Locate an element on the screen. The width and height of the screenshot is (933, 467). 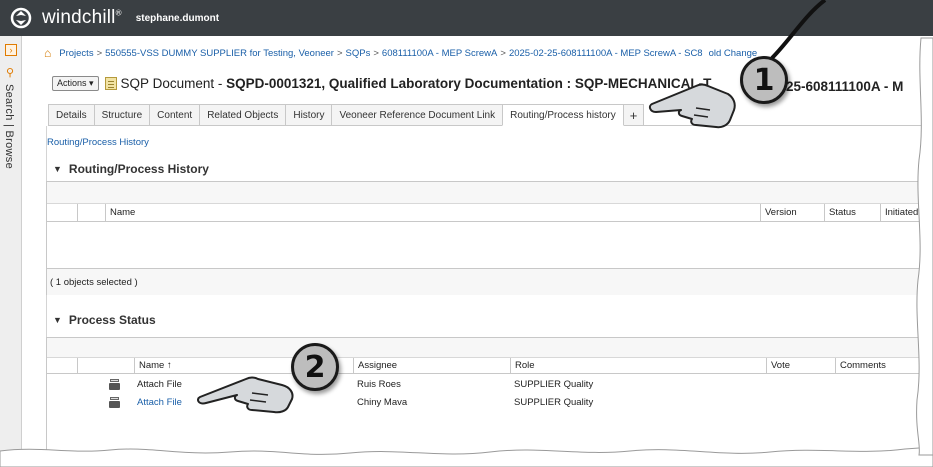
brand-name: windchill® is located at coordinates (82, 17).